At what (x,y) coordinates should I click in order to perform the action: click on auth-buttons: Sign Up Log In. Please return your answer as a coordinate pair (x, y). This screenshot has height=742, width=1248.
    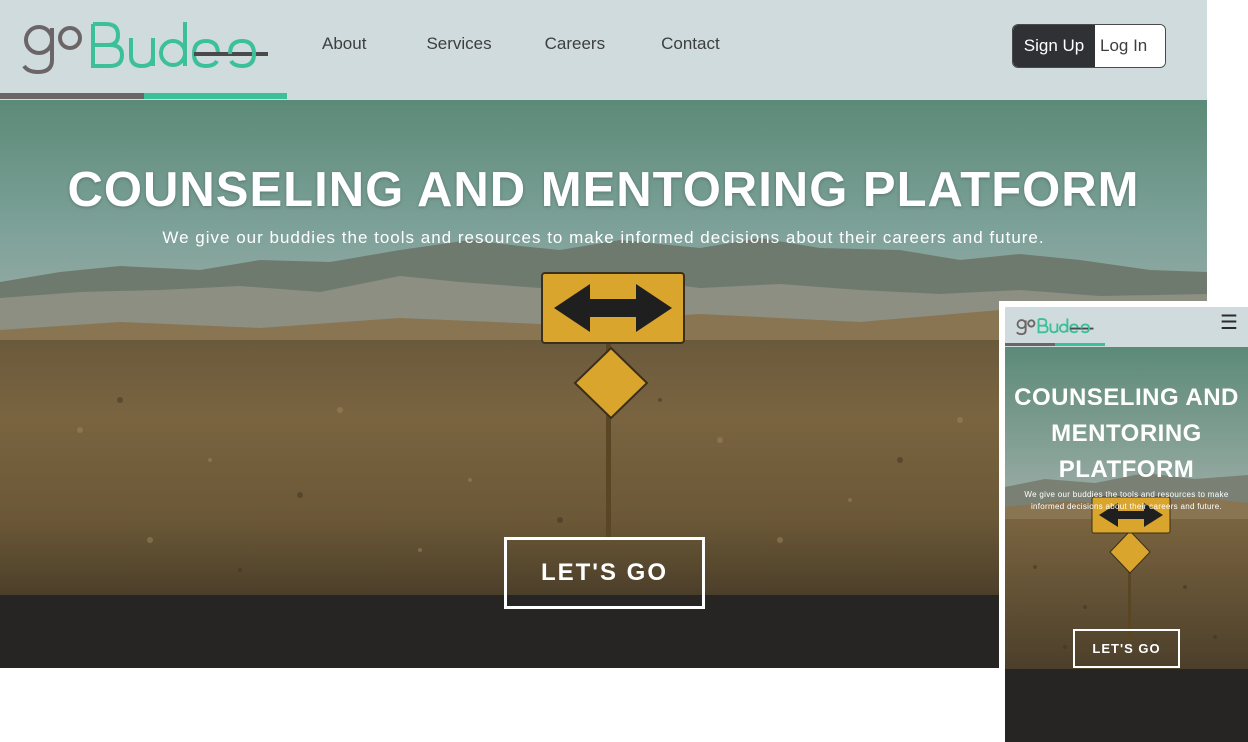
    Looking at the image, I should click on (1089, 46).